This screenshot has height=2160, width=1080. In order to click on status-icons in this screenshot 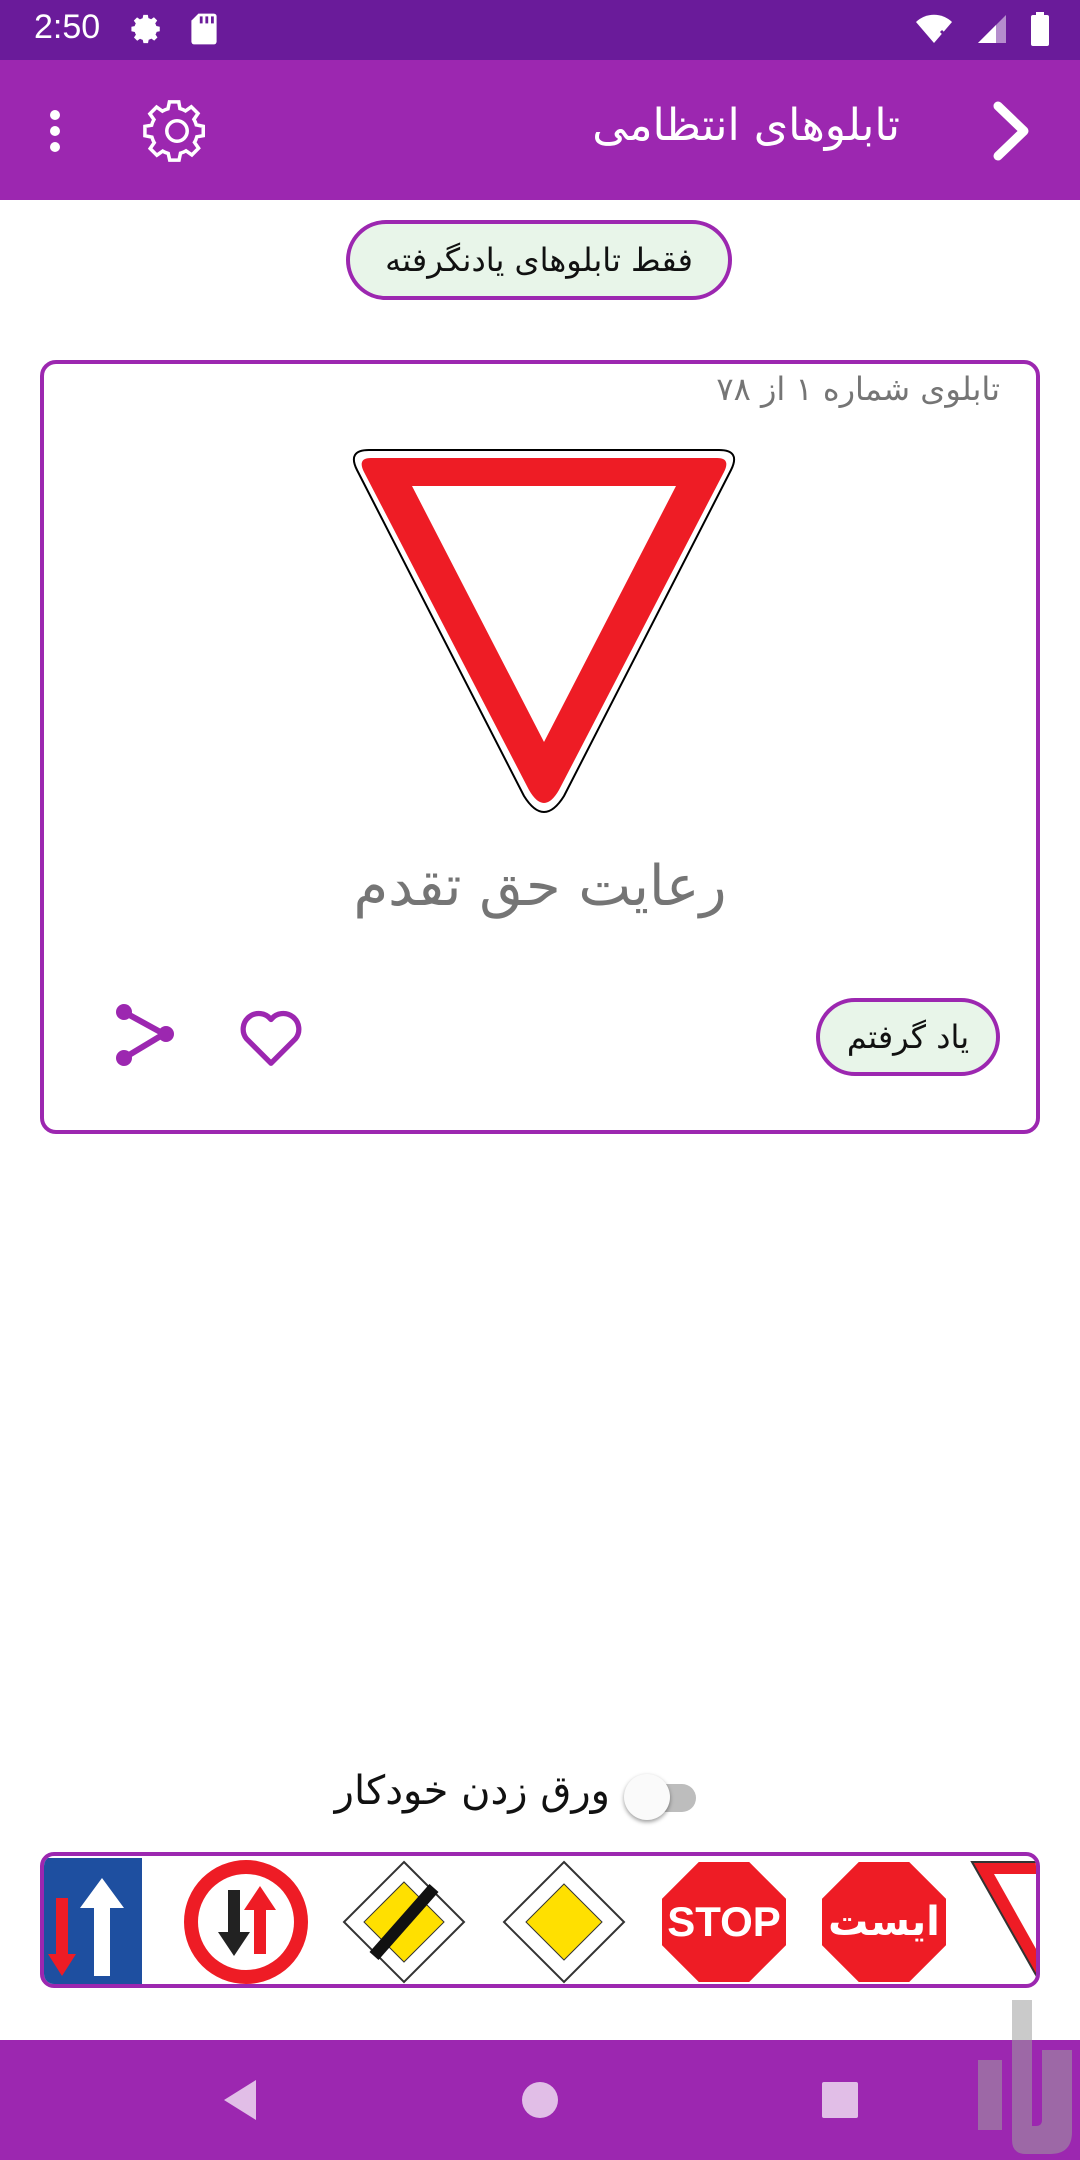, I will do `click(982, 31)`.